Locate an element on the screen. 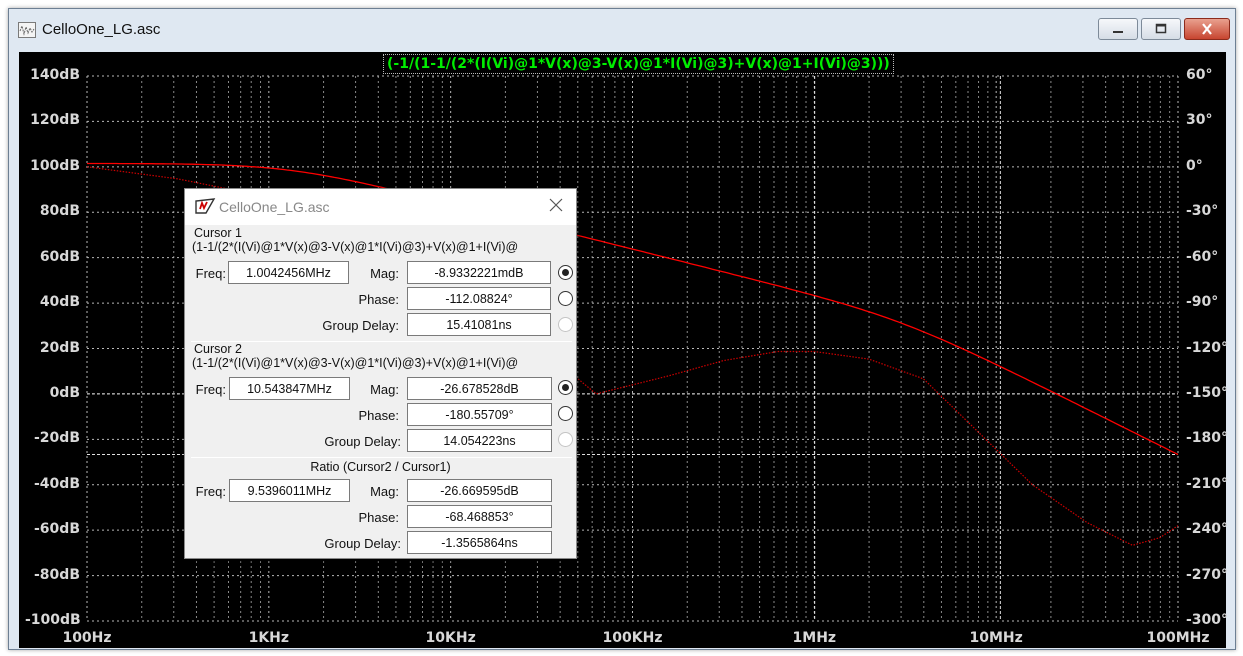 The image size is (1243, 656). cursor1-mag-radio is located at coordinates (565, 272).